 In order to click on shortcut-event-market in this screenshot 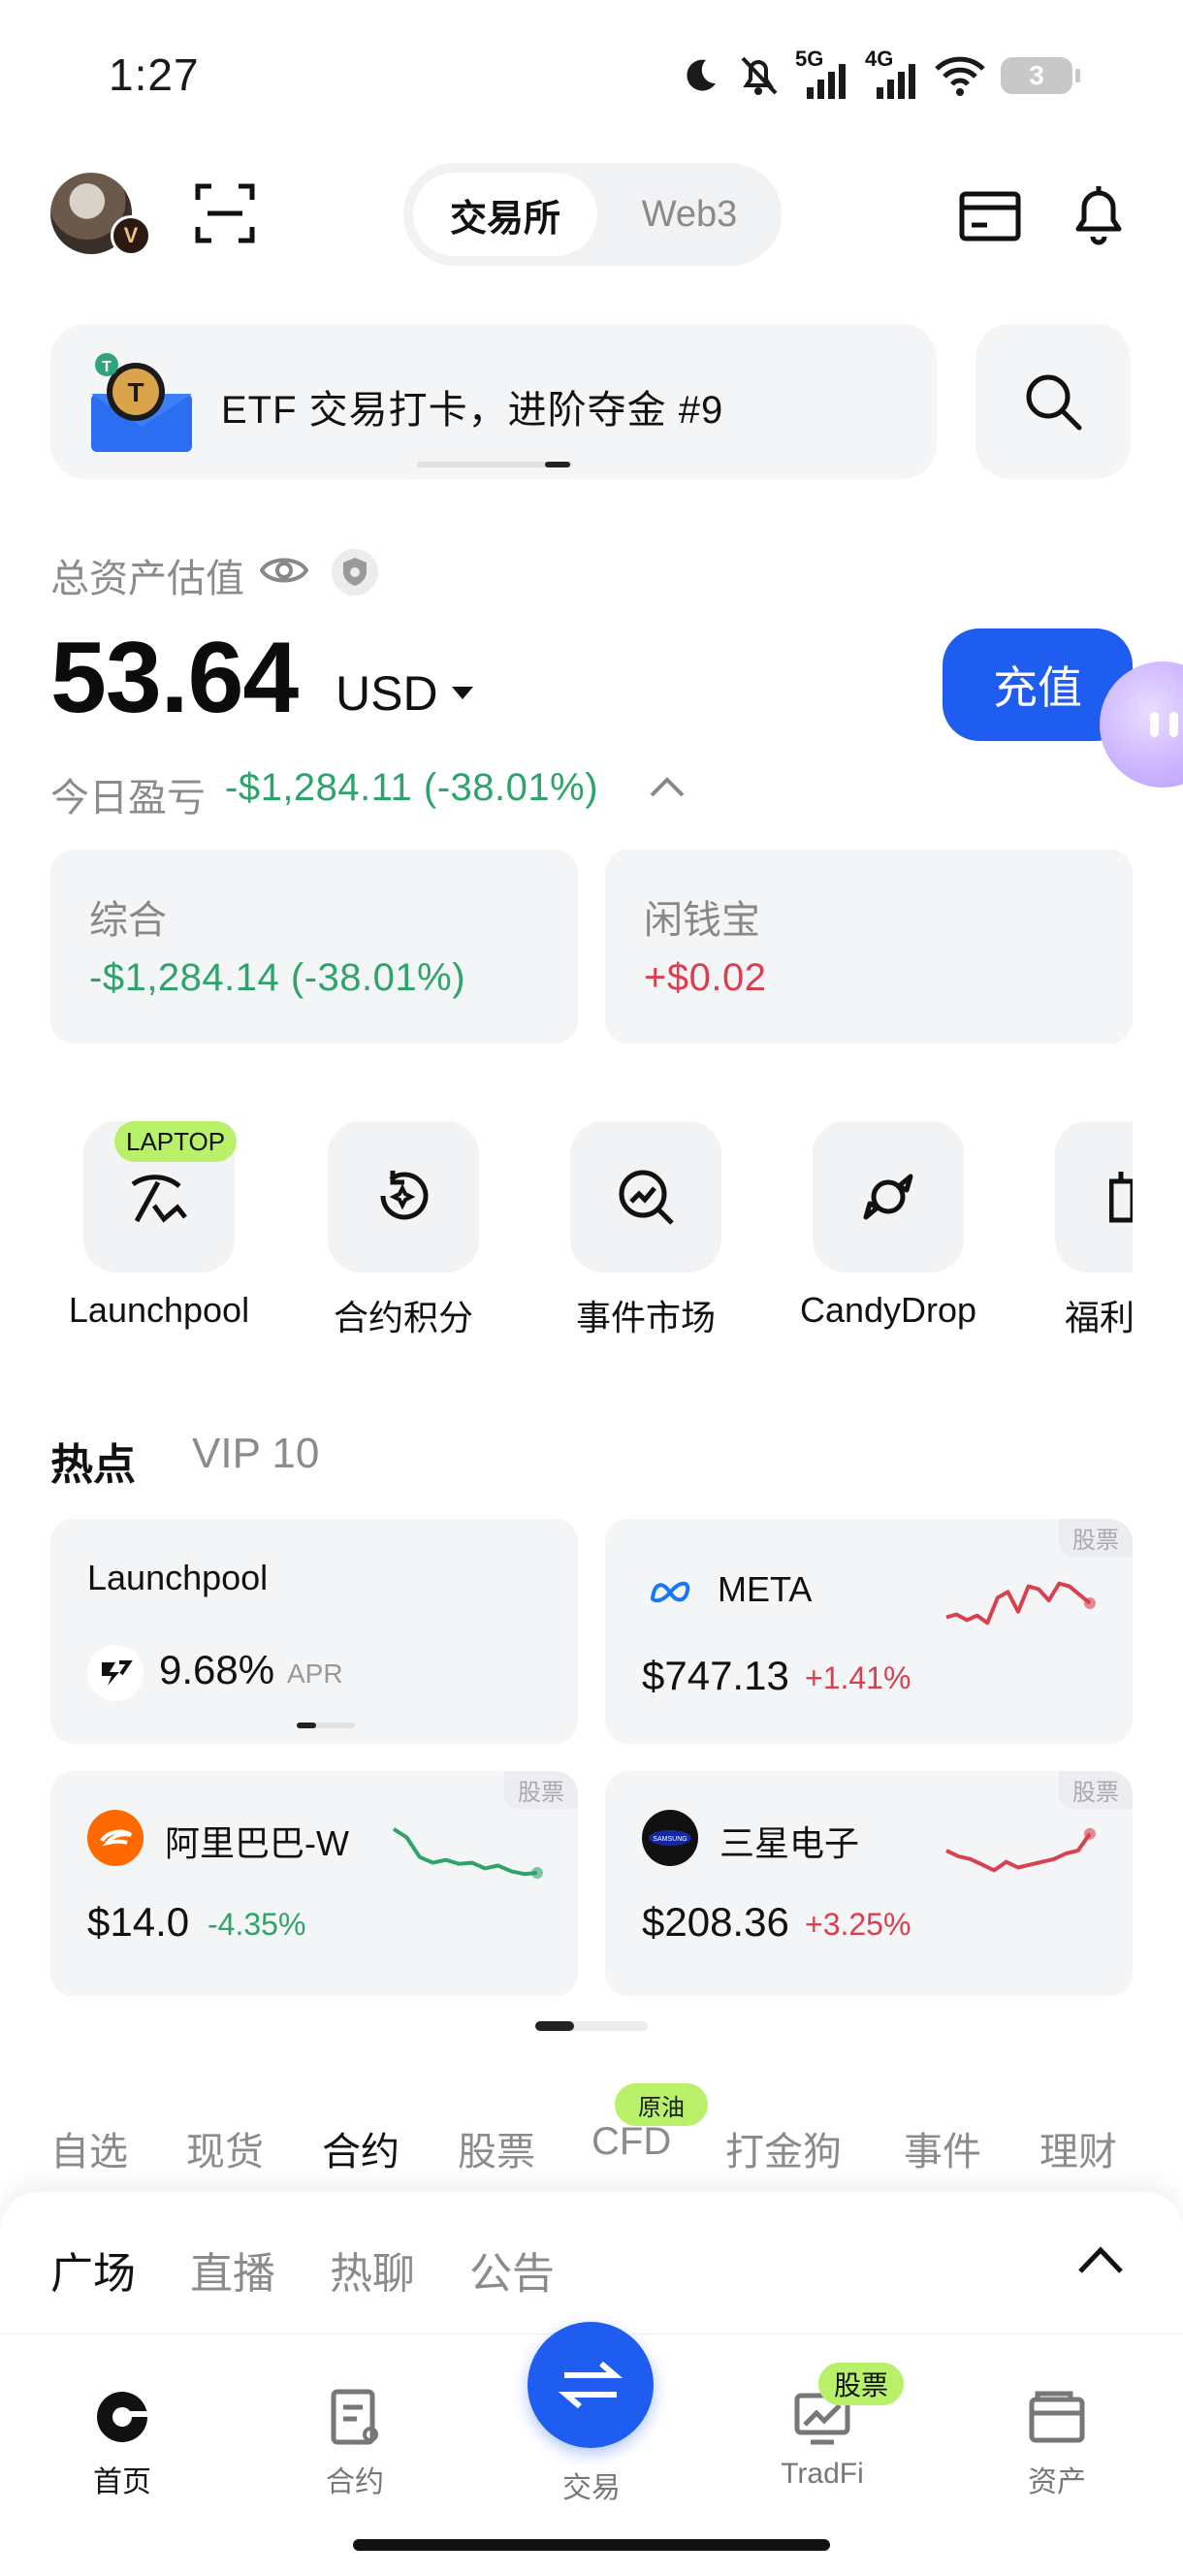, I will do `click(645, 1196)`.